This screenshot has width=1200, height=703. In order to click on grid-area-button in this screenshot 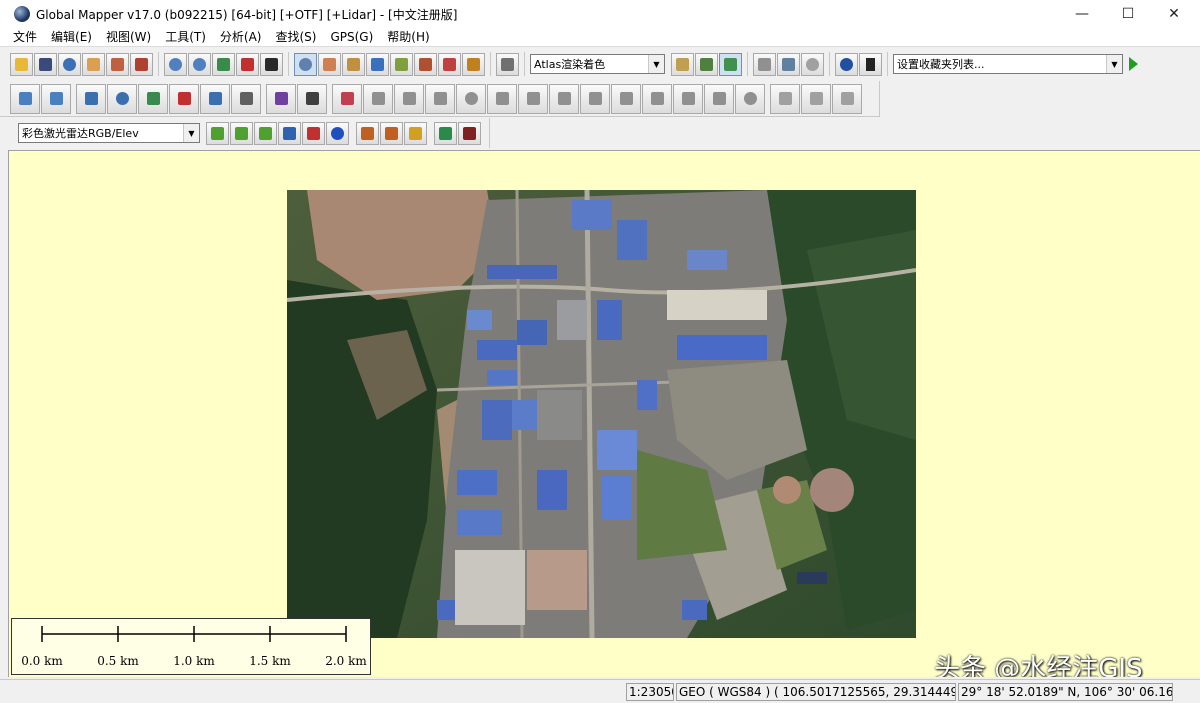, I will do `click(184, 98)`.